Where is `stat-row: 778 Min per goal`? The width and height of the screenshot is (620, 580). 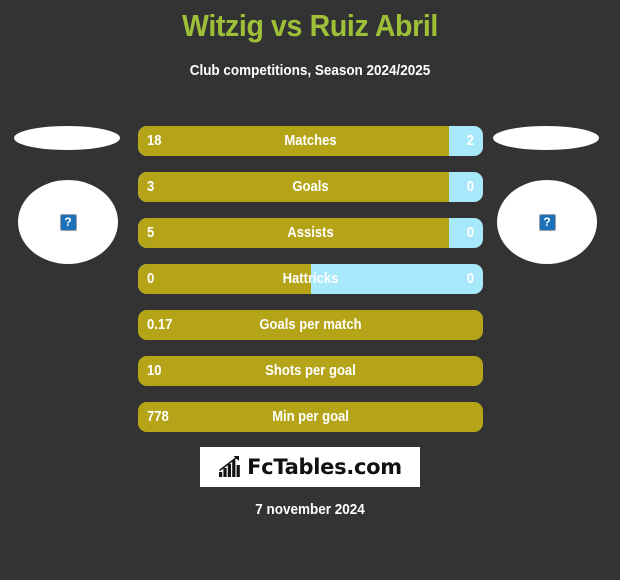 stat-row: 778 Min per goal is located at coordinates (310, 417).